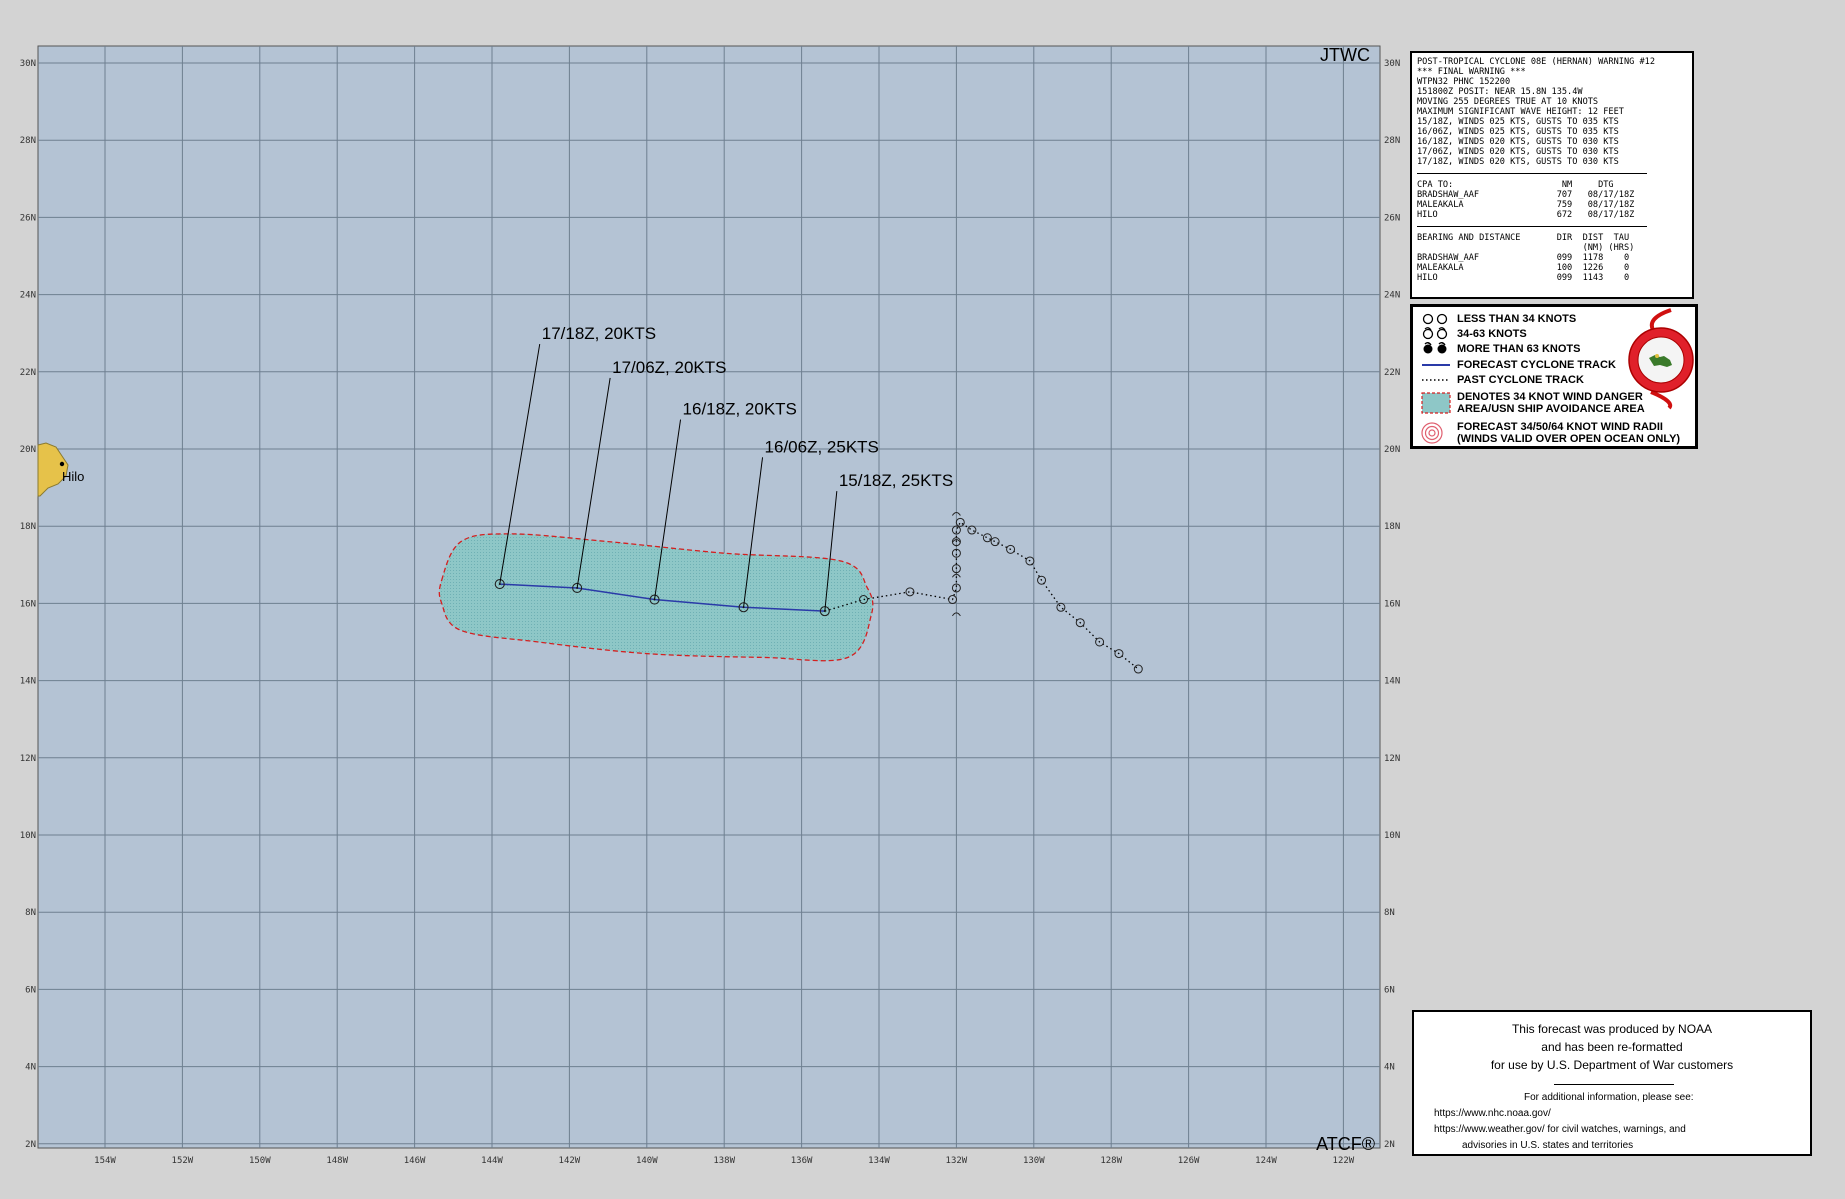  I want to click on hilo-marker, so click(62, 464).